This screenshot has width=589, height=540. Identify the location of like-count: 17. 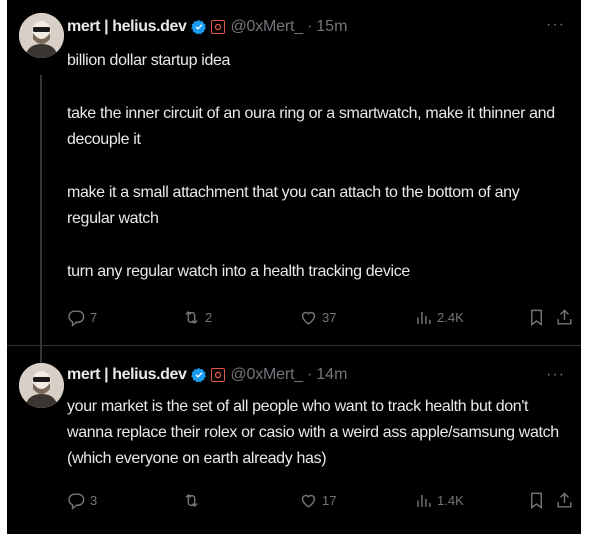
(329, 500).